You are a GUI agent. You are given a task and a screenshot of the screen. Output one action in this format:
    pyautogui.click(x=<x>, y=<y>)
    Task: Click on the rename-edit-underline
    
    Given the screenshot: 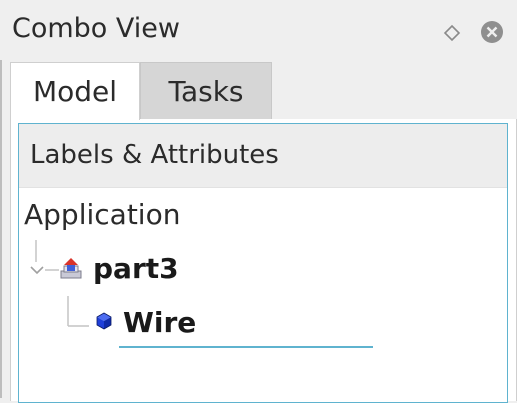 What is the action you would take?
    pyautogui.click(x=246, y=347)
    